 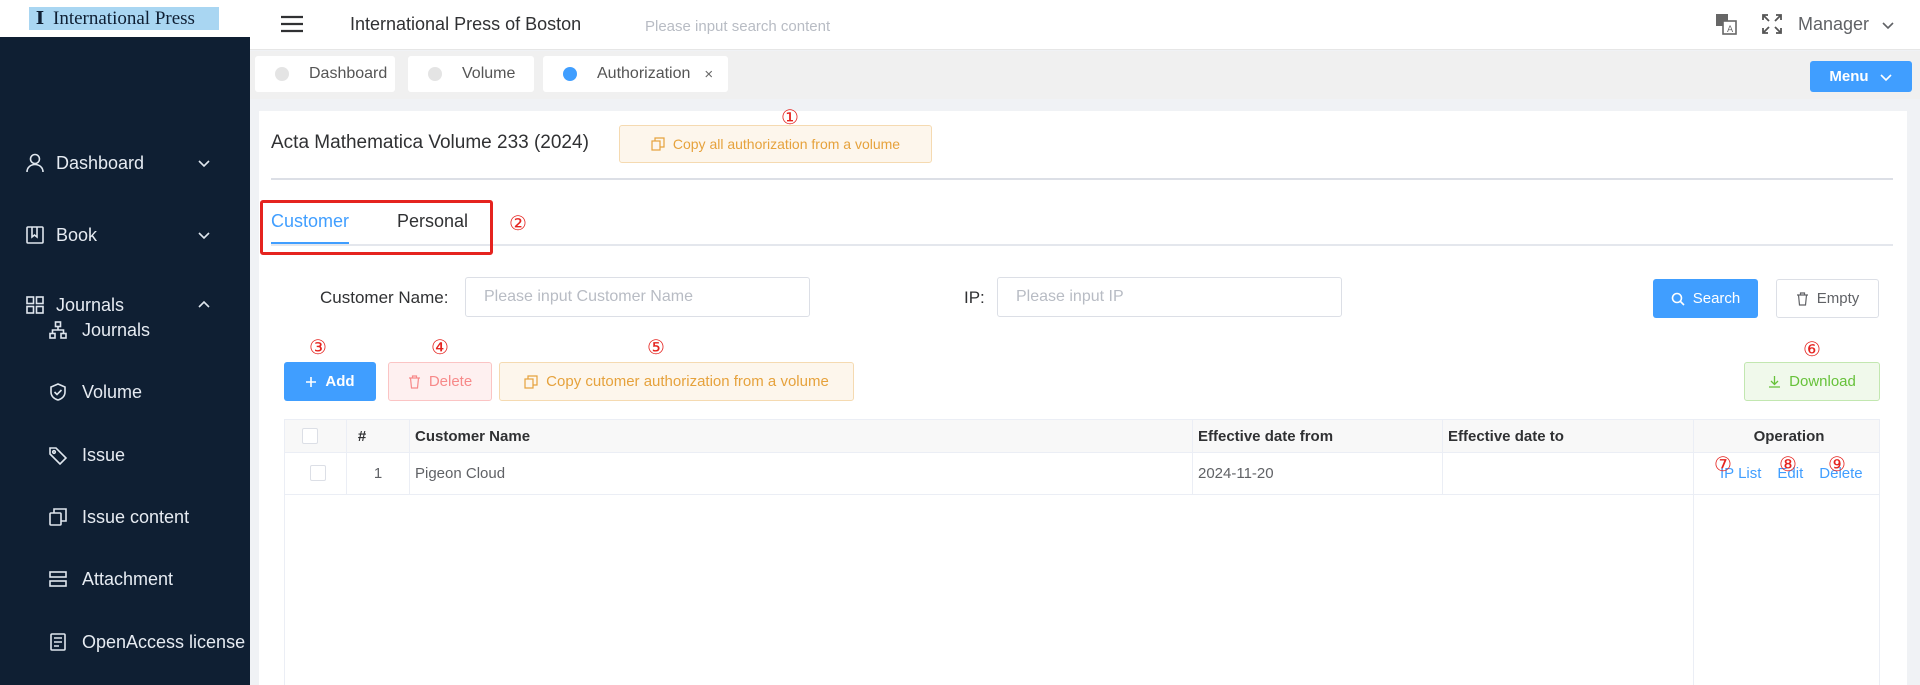 I want to click on header-customer-name: Customer Name, so click(x=715, y=436).